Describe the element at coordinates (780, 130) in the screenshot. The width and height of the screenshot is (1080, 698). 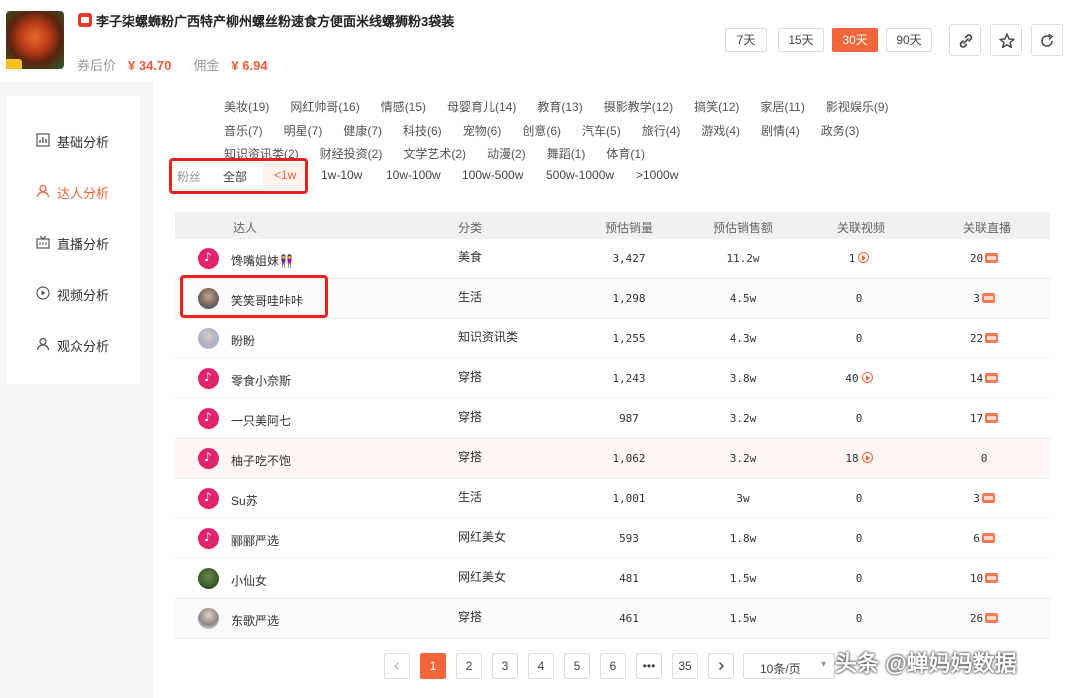
I see `category-filter: 剧情(4)` at that location.